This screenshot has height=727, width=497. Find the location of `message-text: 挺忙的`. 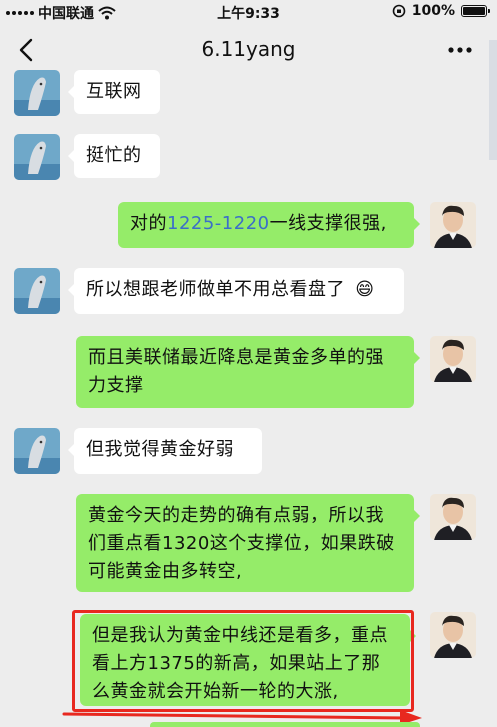

message-text: 挺忙的 is located at coordinates (114, 155).